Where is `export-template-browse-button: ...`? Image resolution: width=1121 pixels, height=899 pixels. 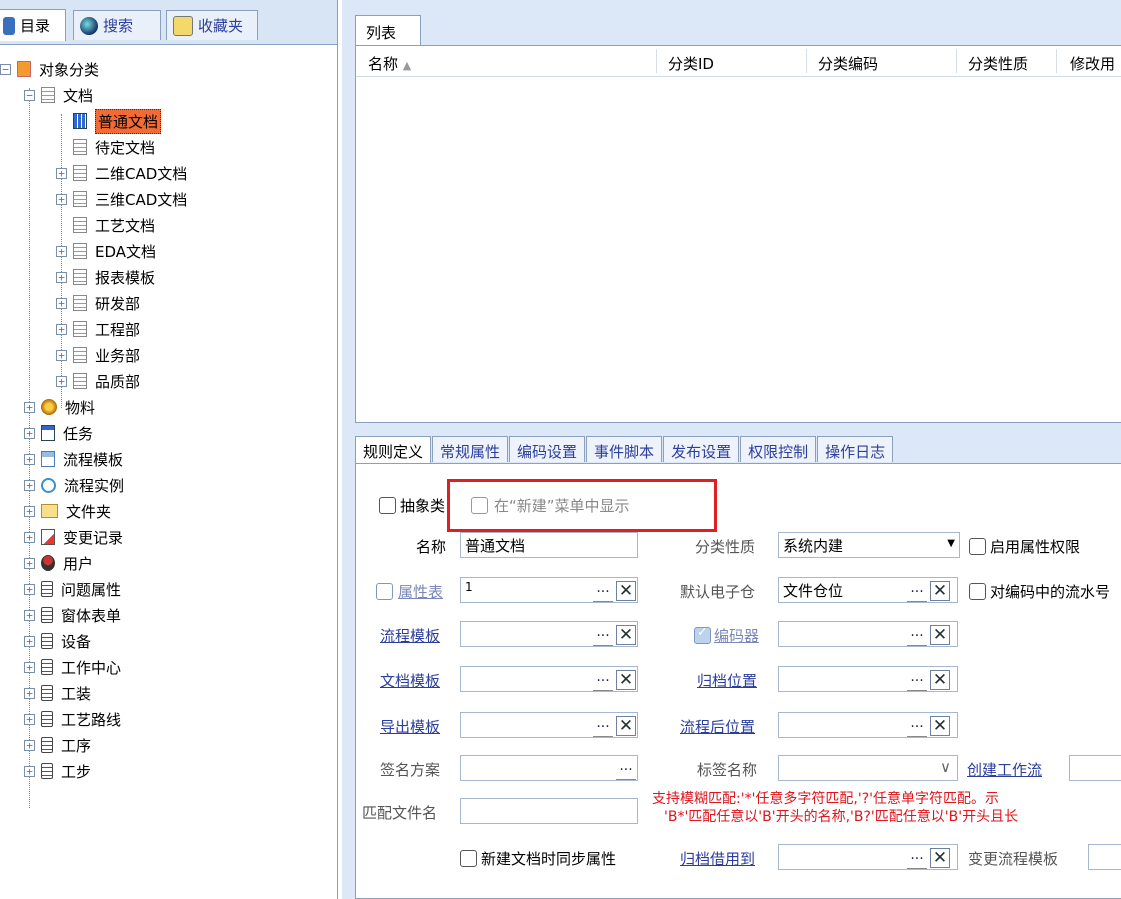
export-template-browse-button: ... is located at coordinates (603, 726).